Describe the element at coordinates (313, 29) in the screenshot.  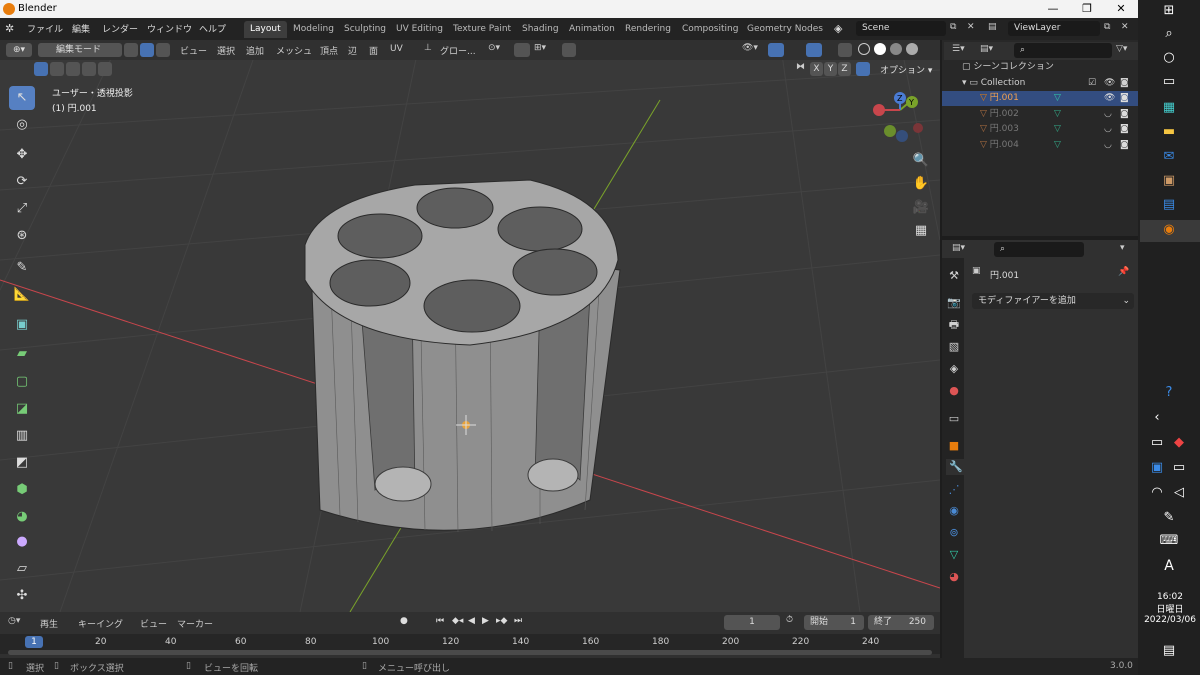
I see `tab-modeling: Modeling` at that location.